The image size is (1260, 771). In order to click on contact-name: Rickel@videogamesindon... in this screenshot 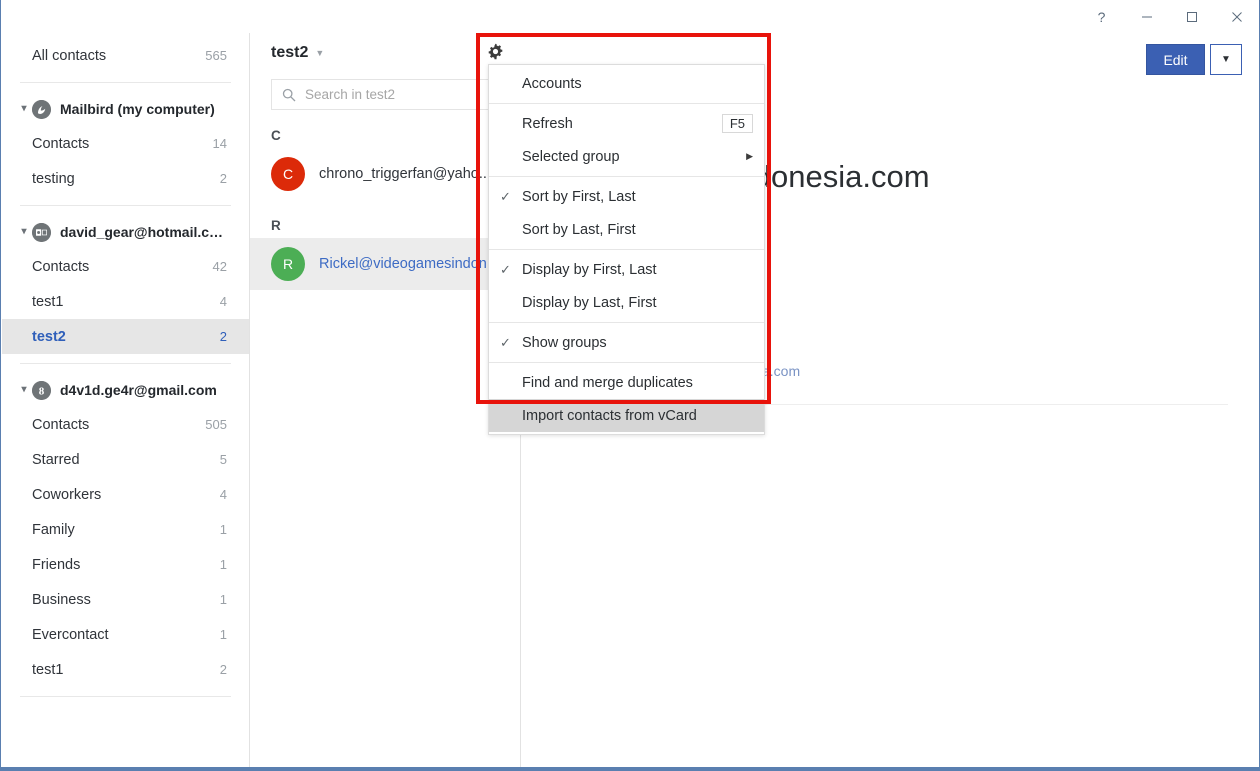, I will do `click(409, 264)`.